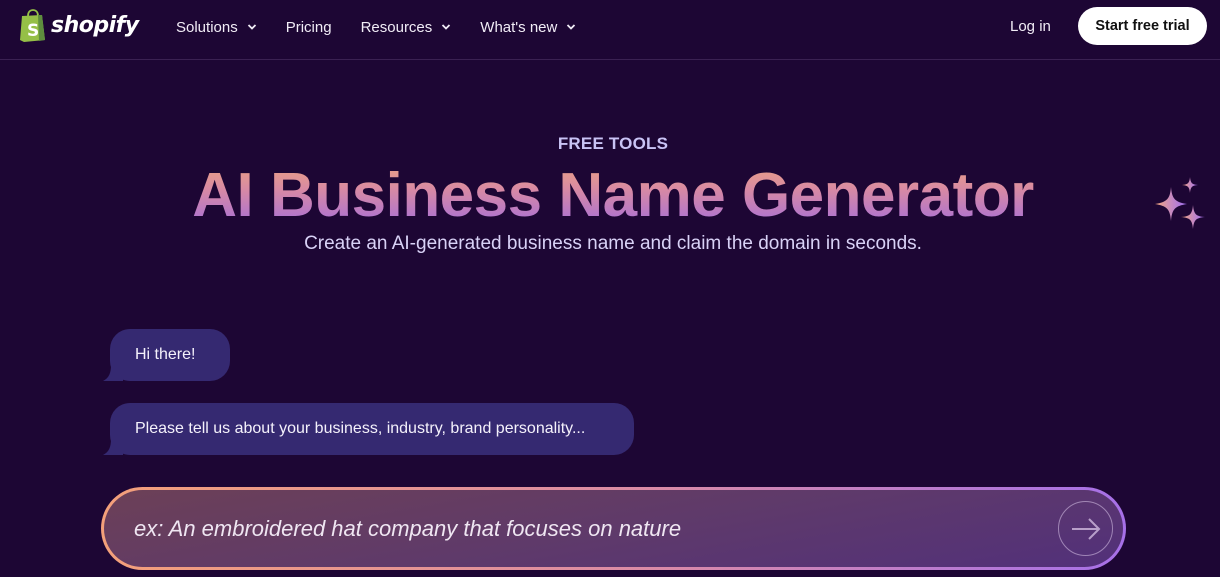 This screenshot has height=577, width=1220. I want to click on svg-text: S, so click(33, 31).